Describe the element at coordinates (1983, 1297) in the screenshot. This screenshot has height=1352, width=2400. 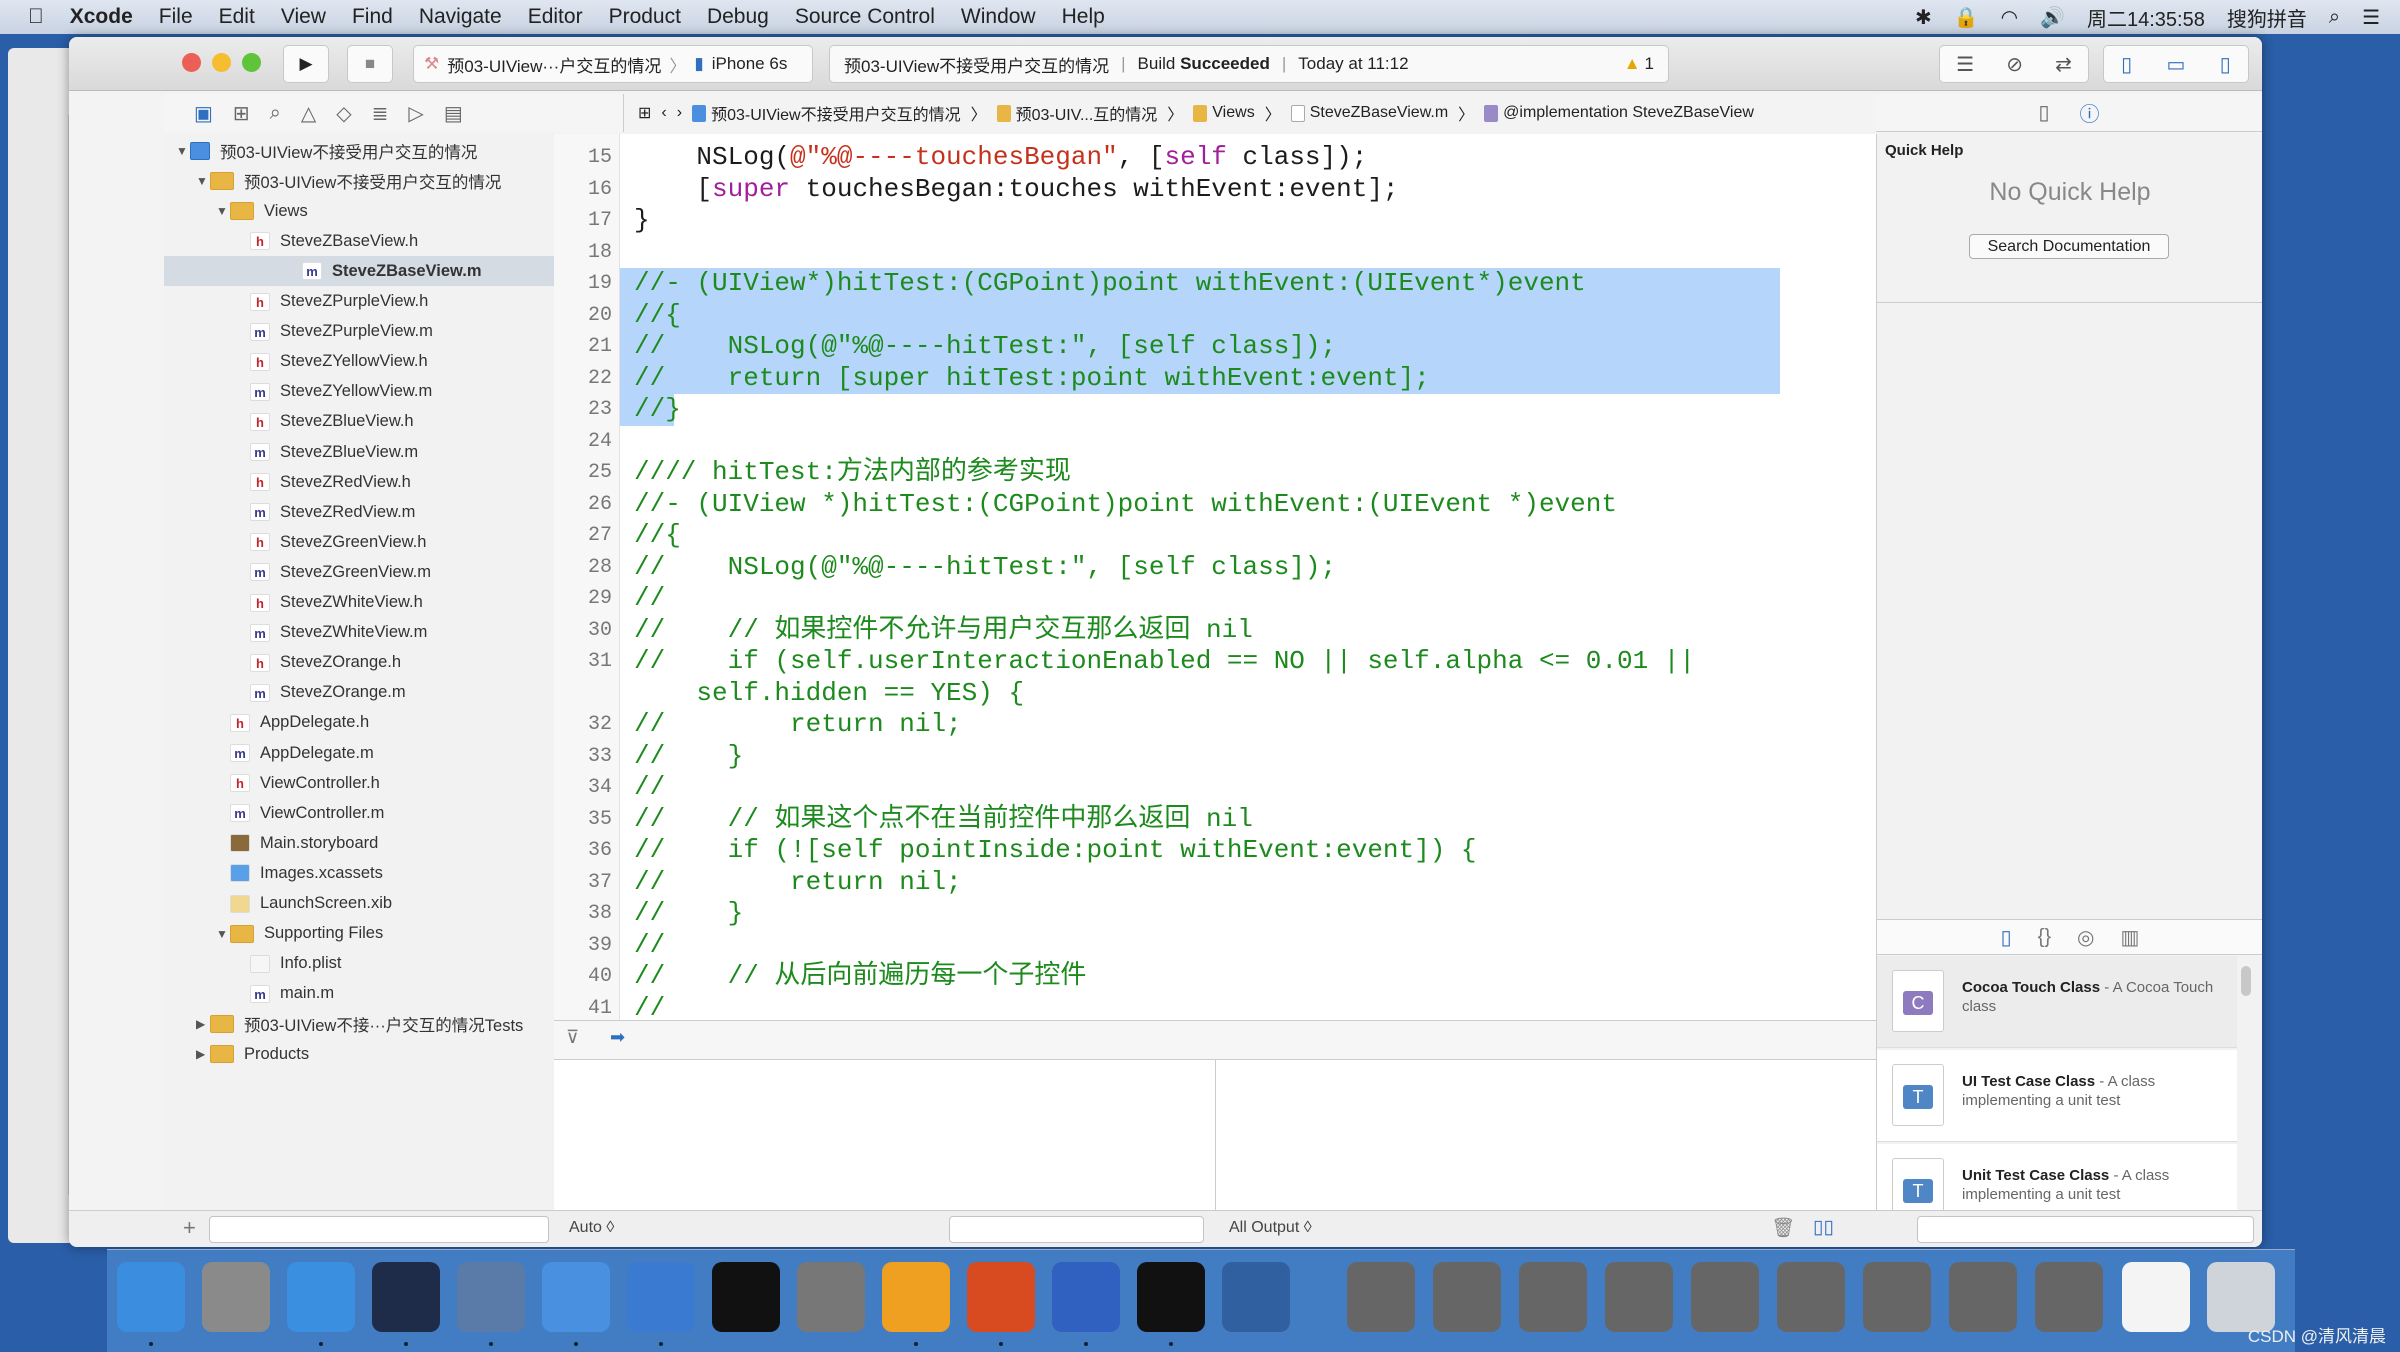
I see `window-8-icon` at that location.